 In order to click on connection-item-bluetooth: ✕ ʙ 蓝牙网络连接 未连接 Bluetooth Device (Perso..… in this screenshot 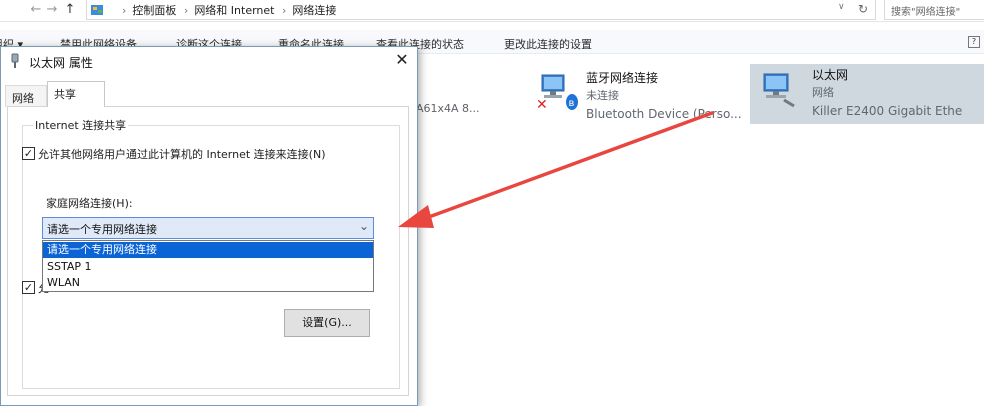, I will do `click(638, 98)`.